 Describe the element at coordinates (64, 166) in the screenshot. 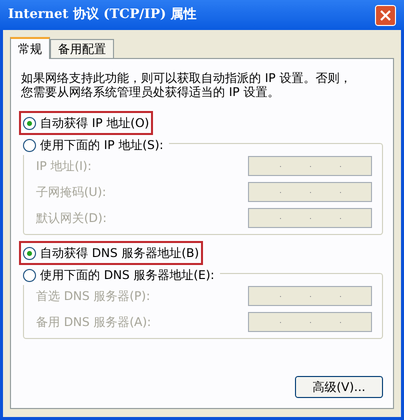

I see `field-label: IP 地址(I):` at that location.